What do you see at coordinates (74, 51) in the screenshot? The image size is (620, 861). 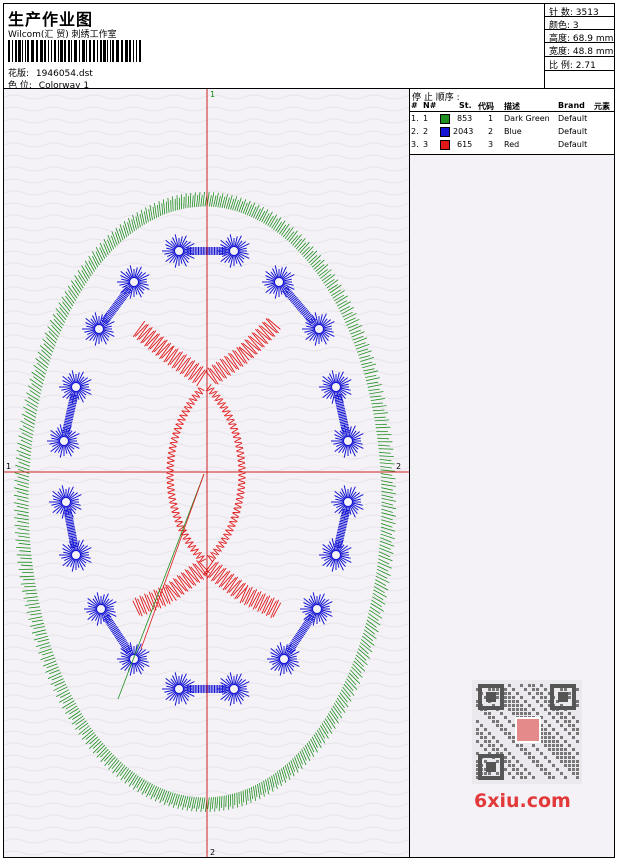 I see `barcode-image` at bounding box center [74, 51].